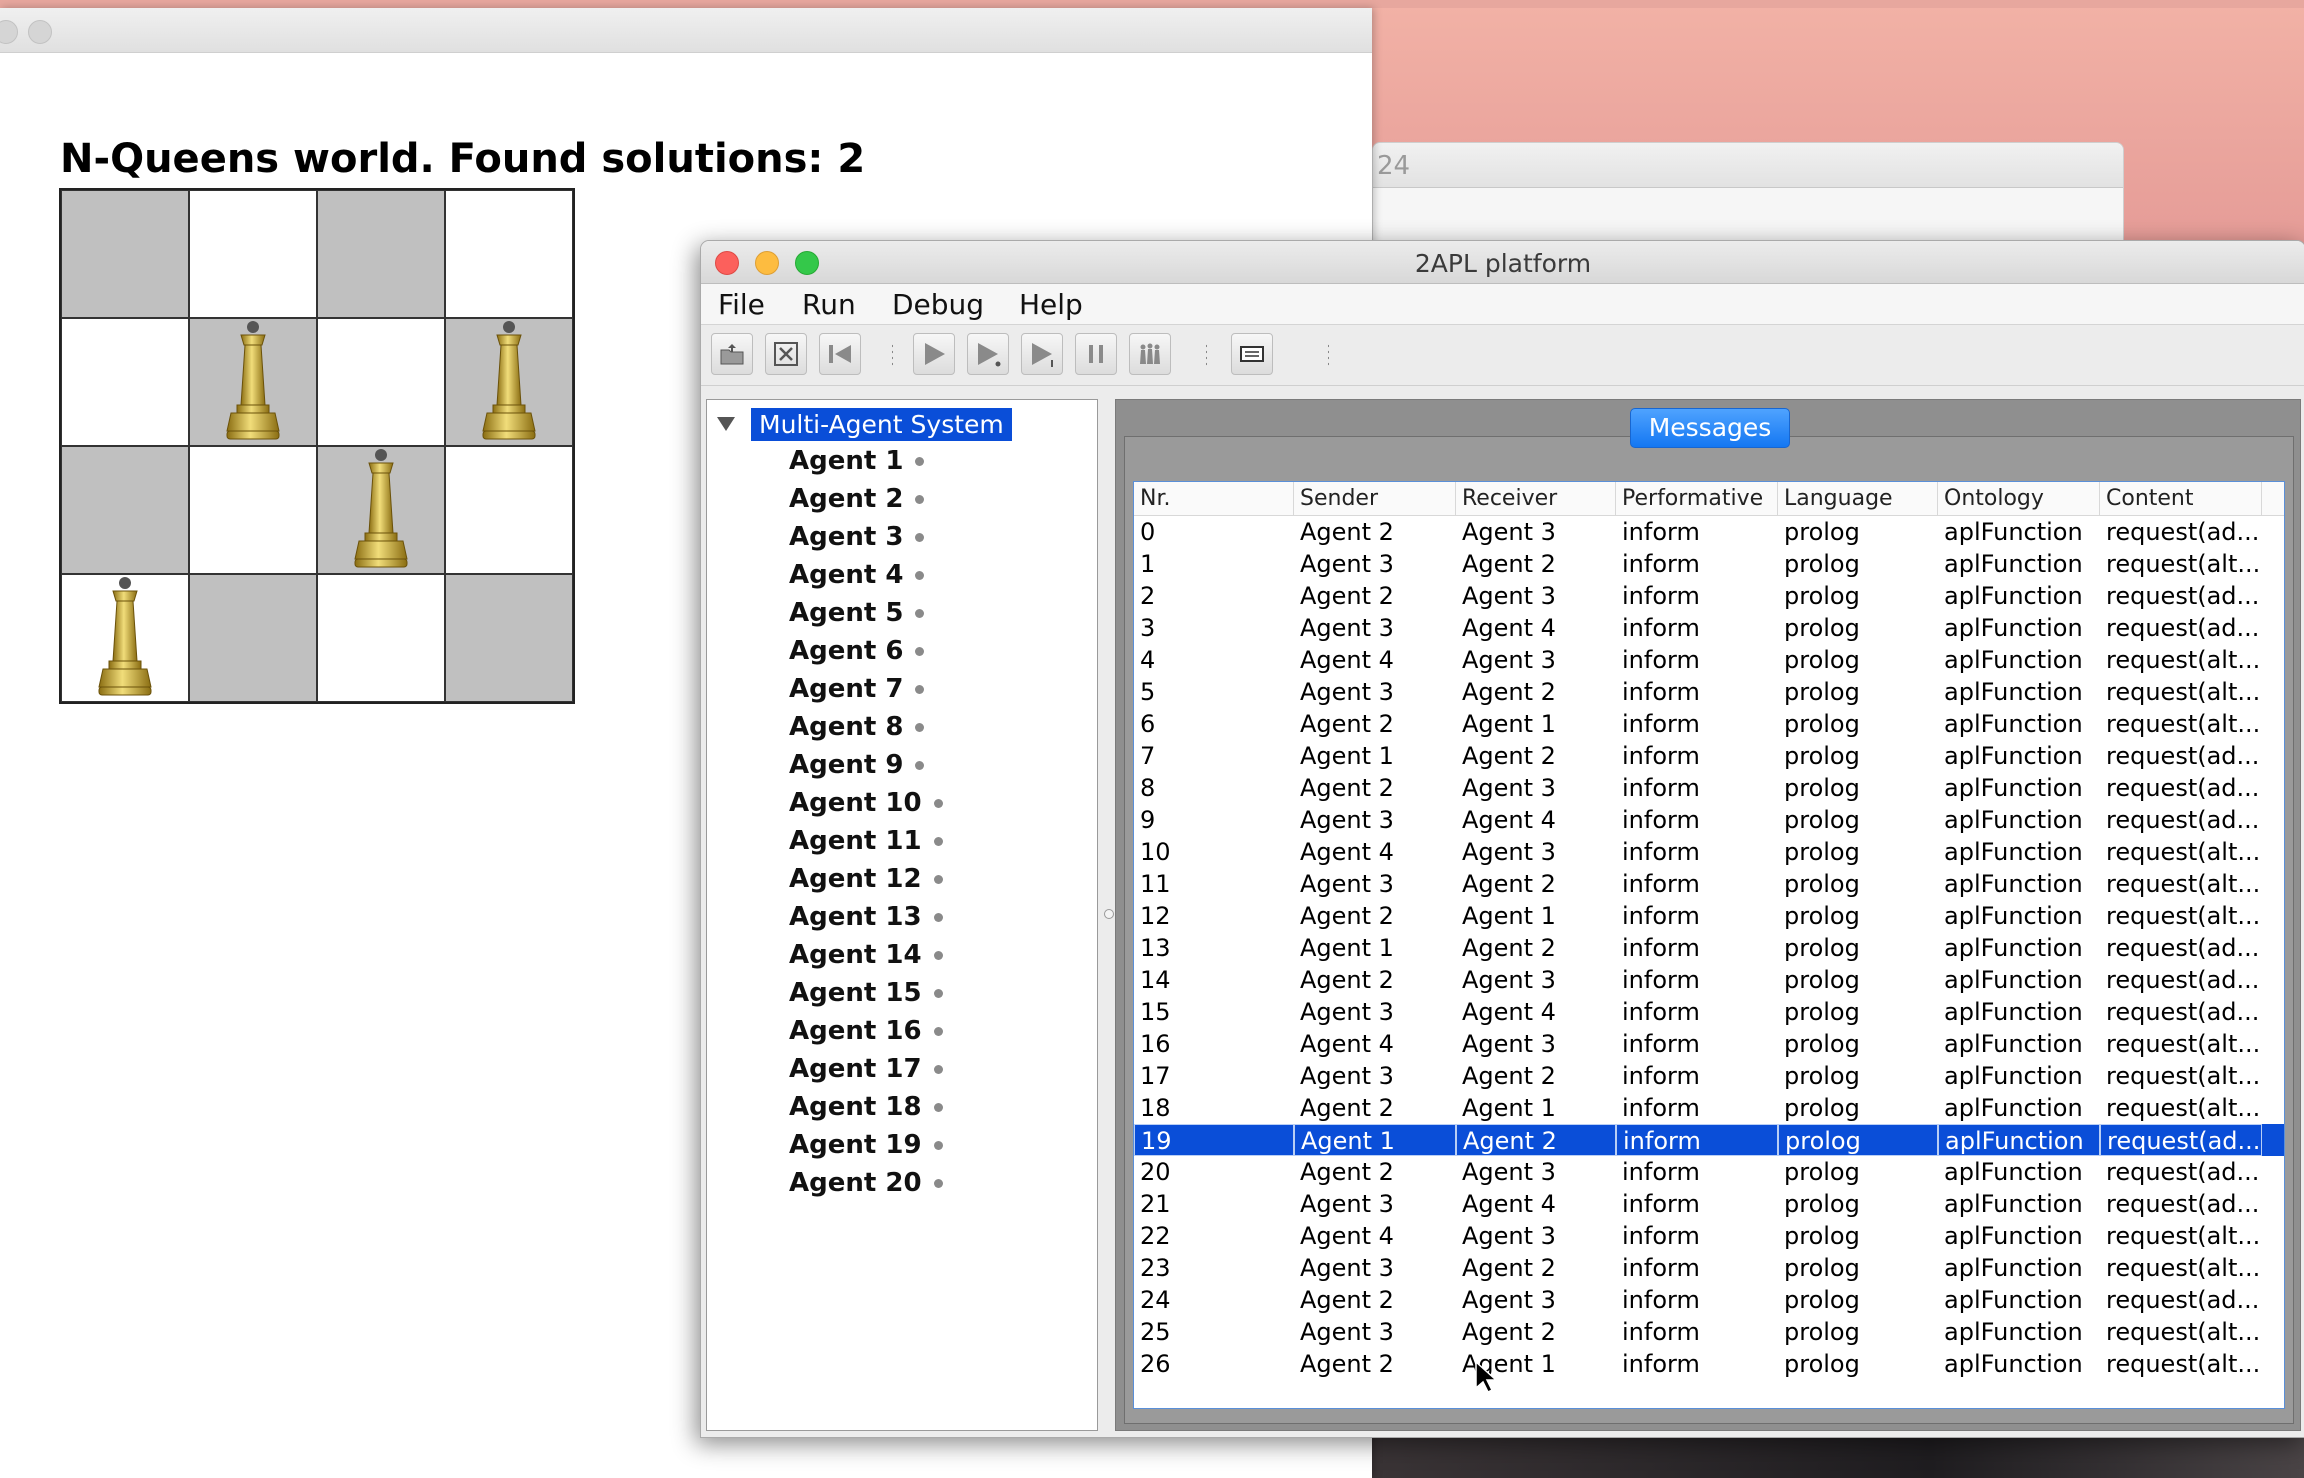 This screenshot has height=1478, width=2304. What do you see at coordinates (2181, 498) in the screenshot?
I see `column-header: Content` at bounding box center [2181, 498].